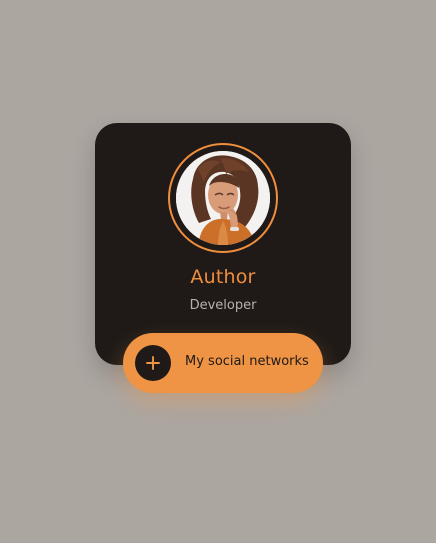 The image size is (436, 543). I want to click on avatar-ring, so click(223, 198).